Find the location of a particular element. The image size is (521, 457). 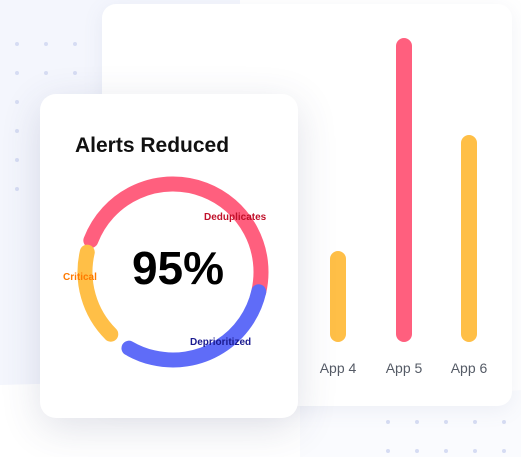

deduplicates-label: Deduplicates is located at coordinates (235, 217).